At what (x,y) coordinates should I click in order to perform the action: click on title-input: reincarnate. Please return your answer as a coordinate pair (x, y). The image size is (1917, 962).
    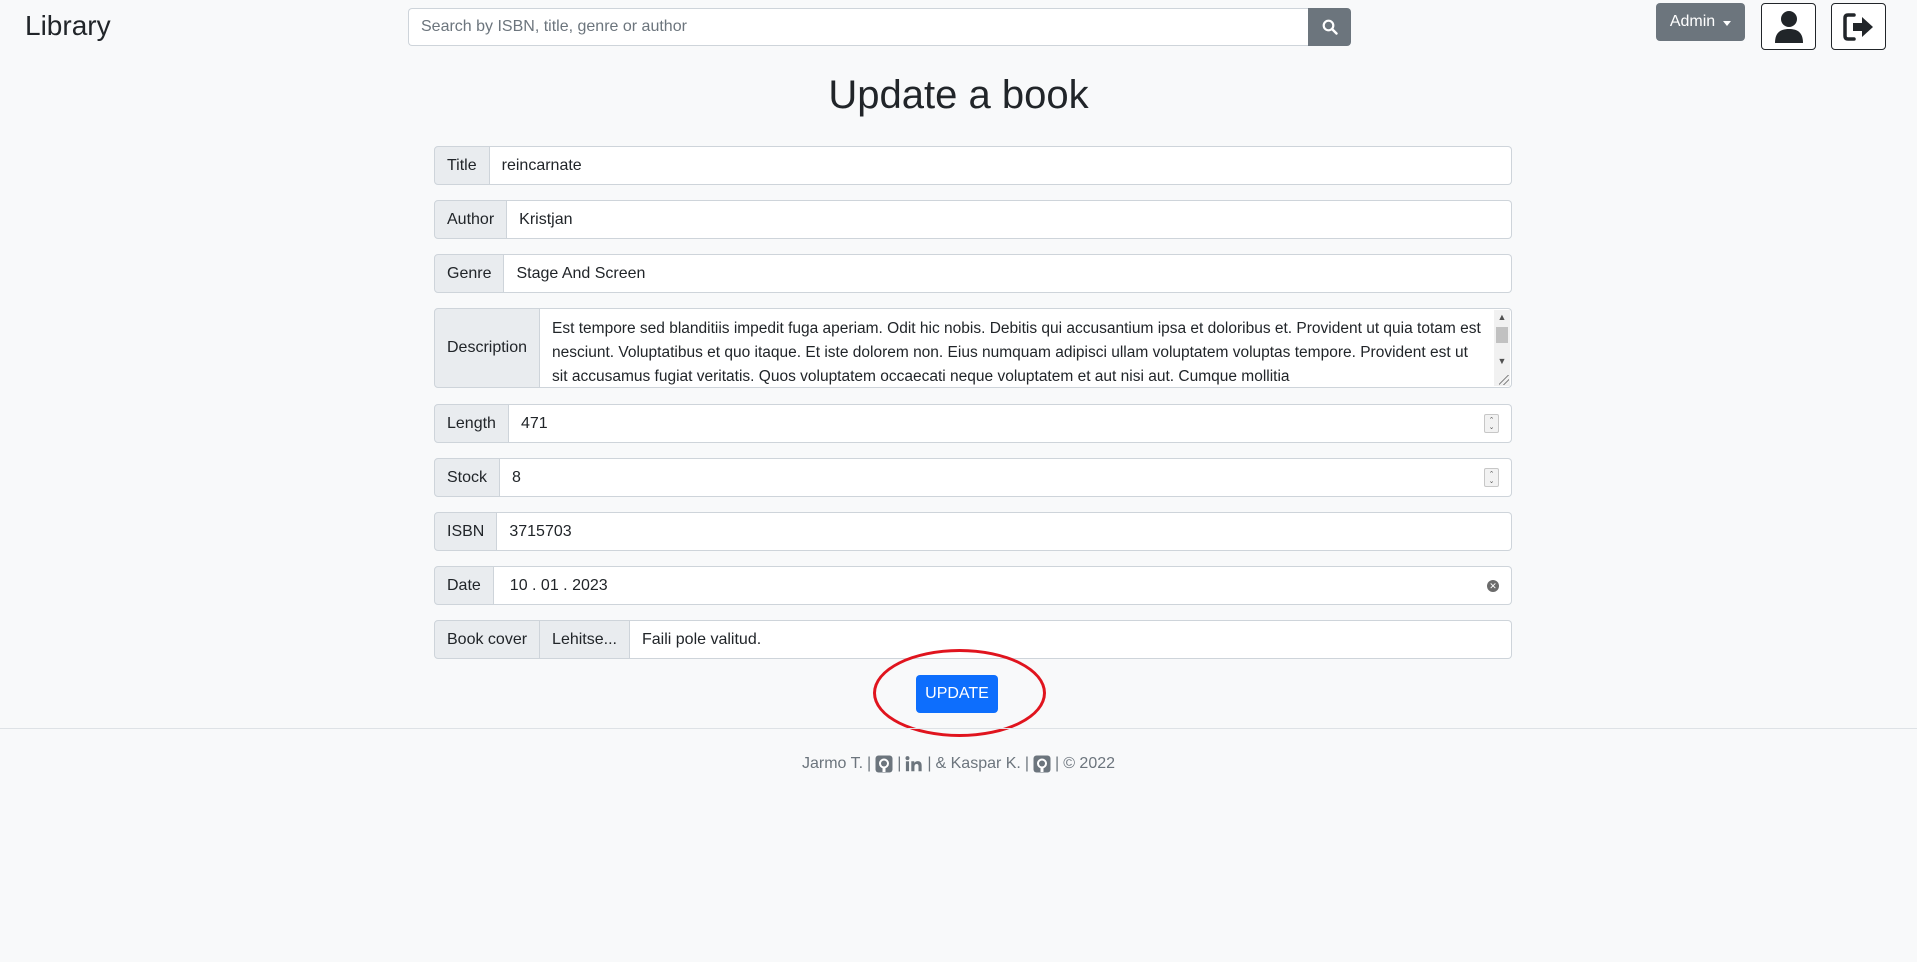
    Looking at the image, I should click on (1000, 165).